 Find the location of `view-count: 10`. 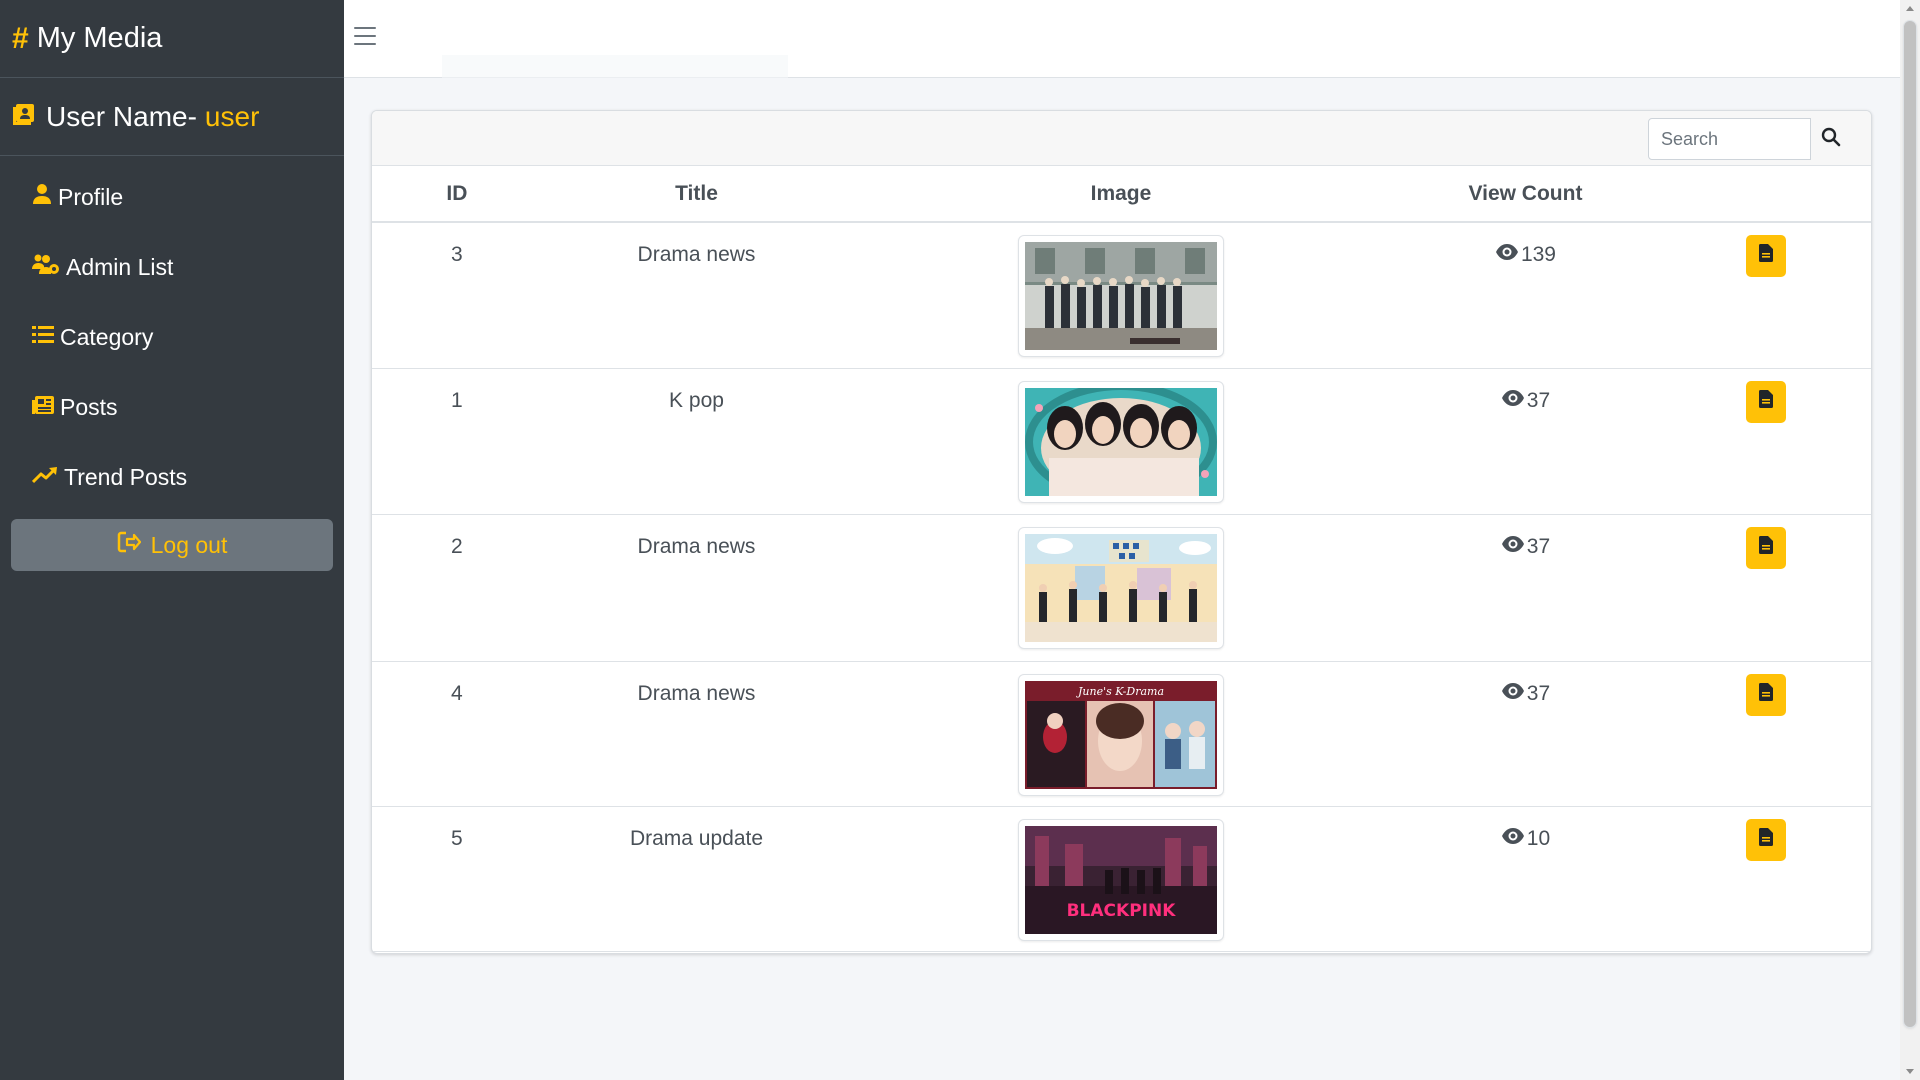

view-count: 10 is located at coordinates (1538, 838).